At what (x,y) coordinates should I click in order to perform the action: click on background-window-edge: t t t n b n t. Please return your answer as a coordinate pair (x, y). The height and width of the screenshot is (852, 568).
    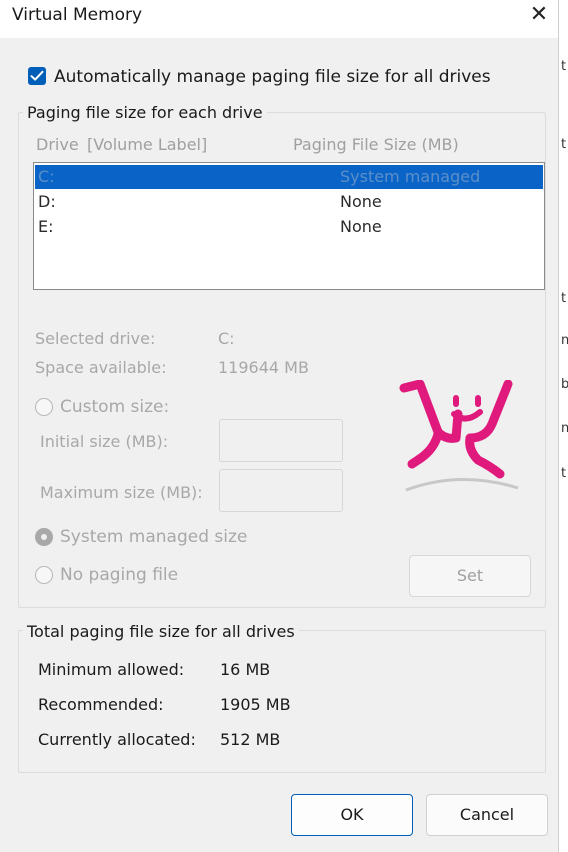
    Looking at the image, I should click on (563, 426).